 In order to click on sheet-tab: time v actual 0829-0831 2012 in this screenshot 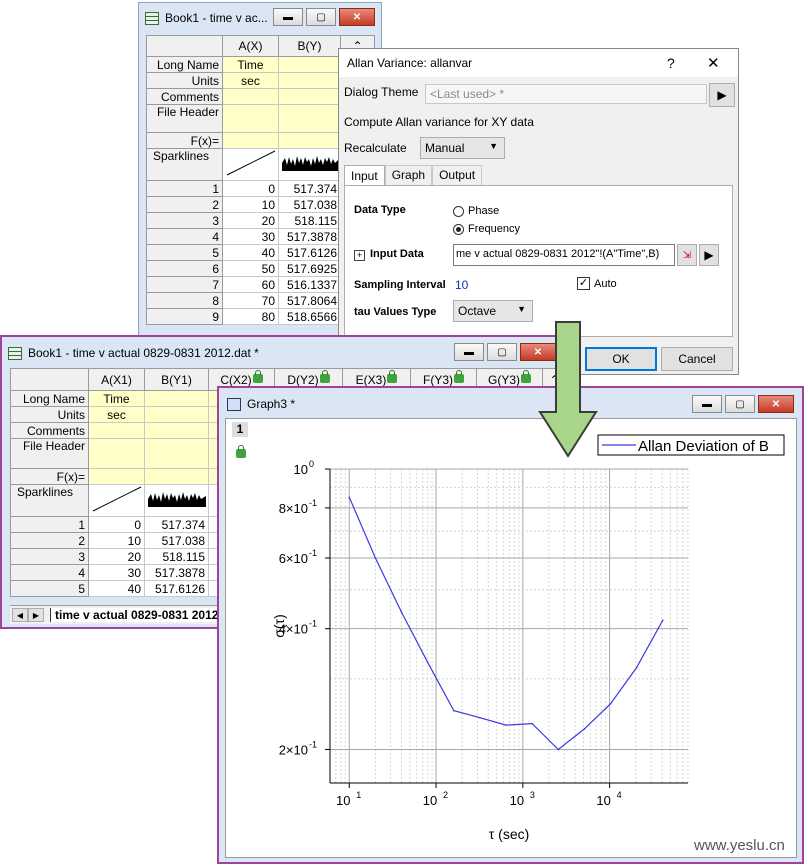, I will do `click(136, 615)`.